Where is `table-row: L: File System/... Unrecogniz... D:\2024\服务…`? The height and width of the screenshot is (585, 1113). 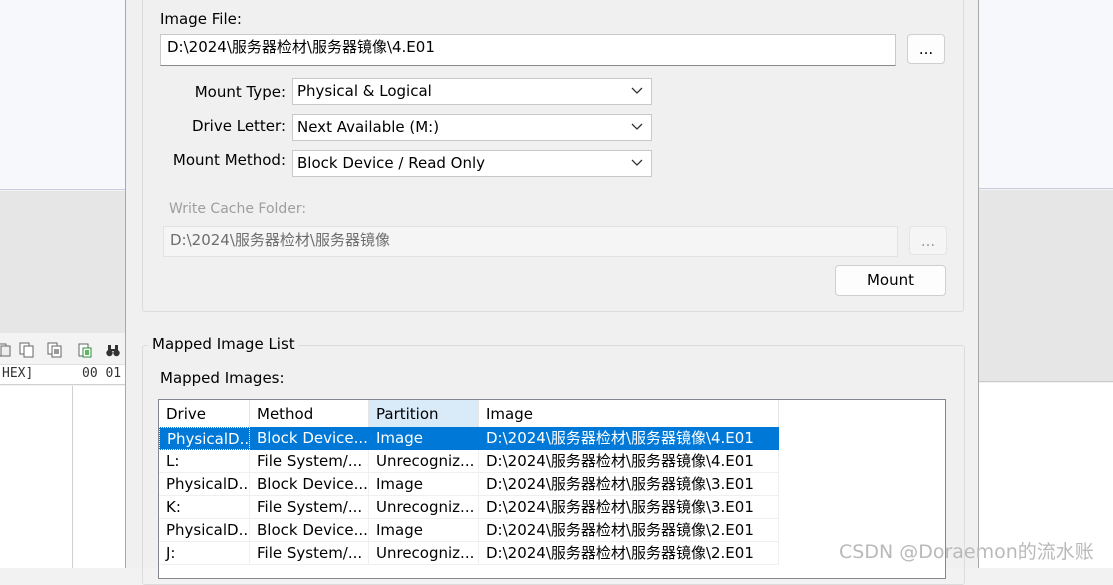
table-row: L: File System/... Unrecogniz... D:\2024\服务… is located at coordinates (552, 461).